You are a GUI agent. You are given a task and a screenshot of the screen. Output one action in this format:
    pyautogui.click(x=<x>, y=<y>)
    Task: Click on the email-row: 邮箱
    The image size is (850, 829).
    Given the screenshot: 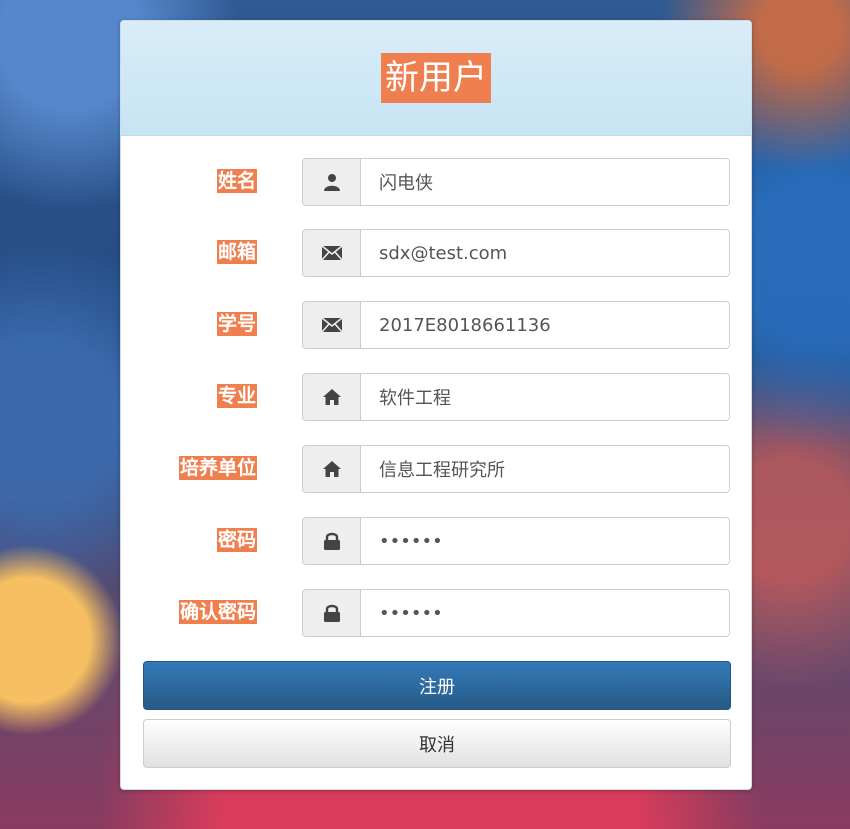 What is the action you would take?
    pyautogui.click(x=436, y=254)
    